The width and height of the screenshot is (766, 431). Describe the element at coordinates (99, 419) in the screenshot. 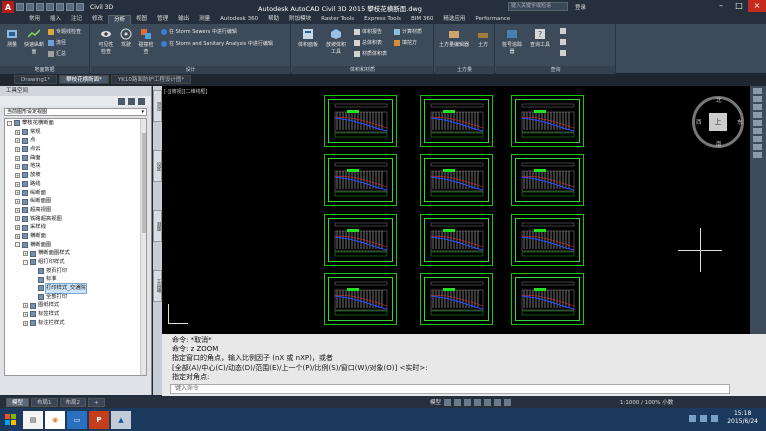

I see `powerpoint-taskbar-icon: P` at that location.